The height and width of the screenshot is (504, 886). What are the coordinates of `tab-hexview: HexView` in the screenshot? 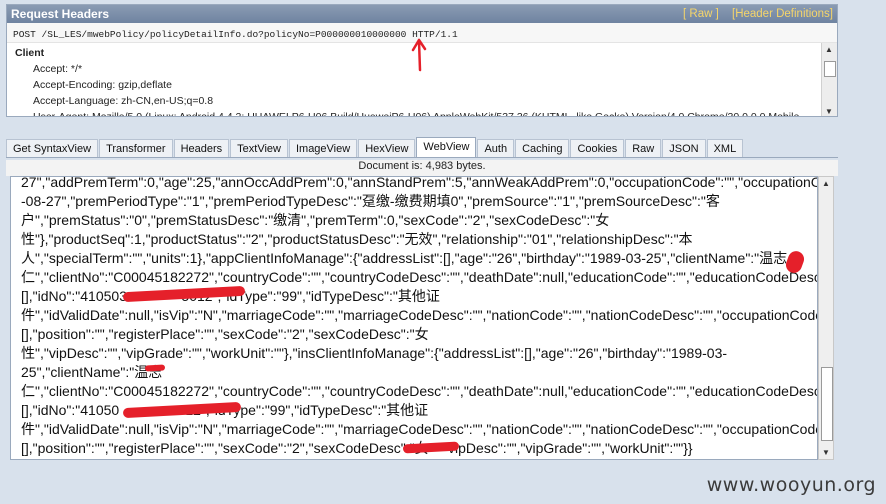 It's located at (387, 148).